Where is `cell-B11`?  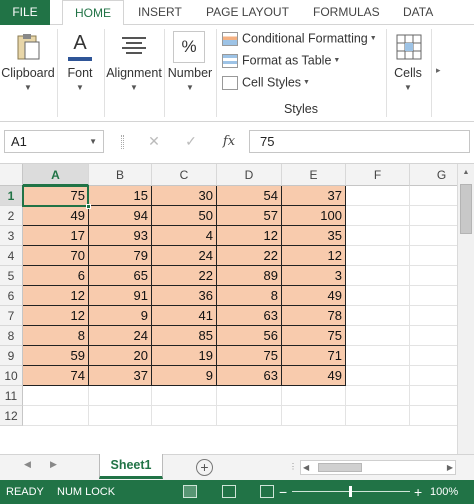 cell-B11 is located at coordinates (120, 396).